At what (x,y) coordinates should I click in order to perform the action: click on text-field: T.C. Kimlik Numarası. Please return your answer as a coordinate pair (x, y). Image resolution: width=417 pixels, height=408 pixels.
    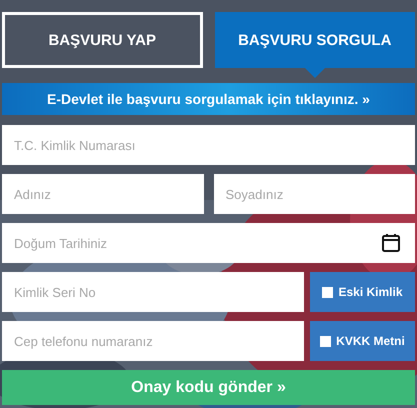
    Looking at the image, I should click on (208, 145).